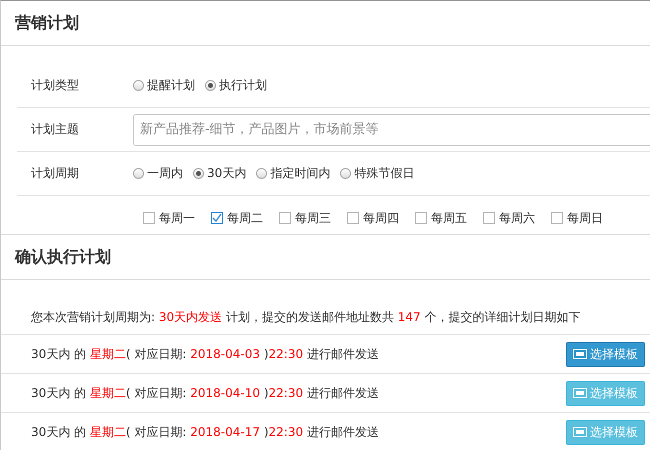 This screenshot has width=650, height=450. Describe the element at coordinates (384, 173) in the screenshot. I see `radio-label: 特殊节假日` at that location.